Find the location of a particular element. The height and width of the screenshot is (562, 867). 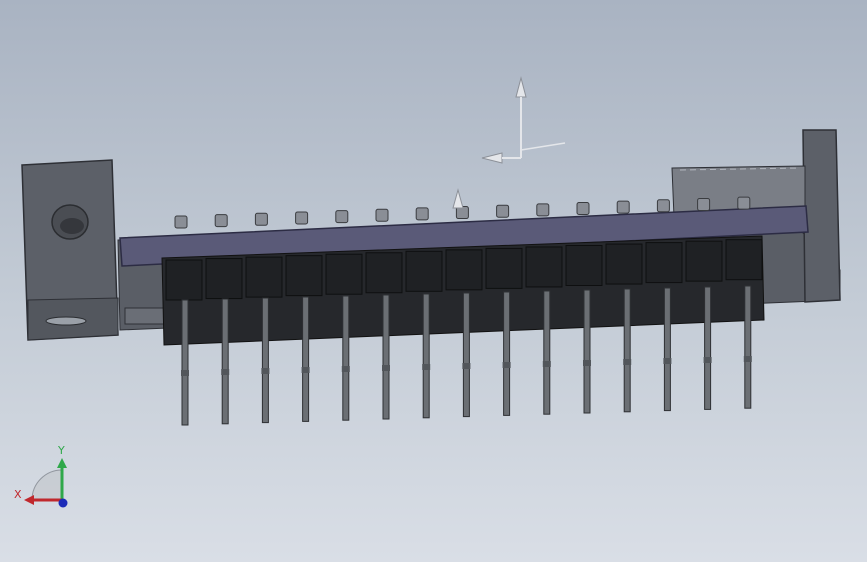

view-orientation-triad-icon: Y X is located at coordinates (41, 476).